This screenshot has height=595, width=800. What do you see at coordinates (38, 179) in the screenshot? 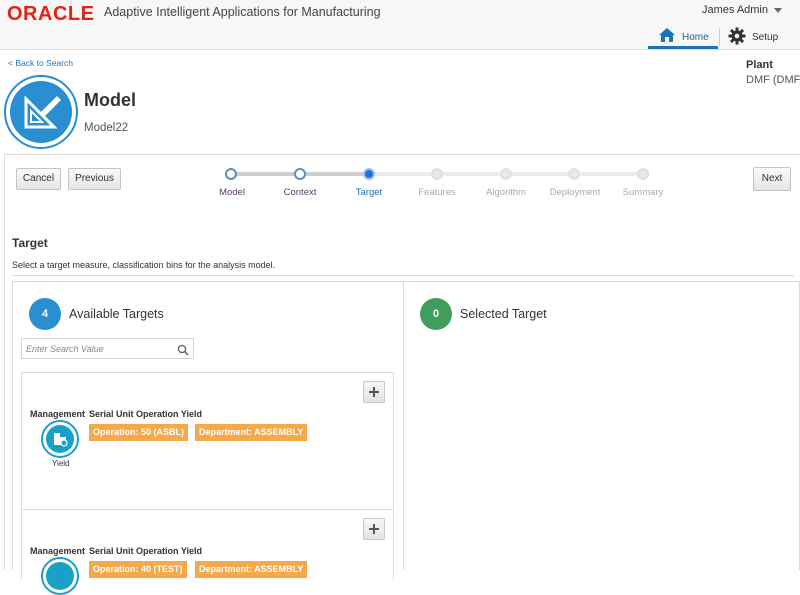
I see `cancel-button: Cancel` at bounding box center [38, 179].